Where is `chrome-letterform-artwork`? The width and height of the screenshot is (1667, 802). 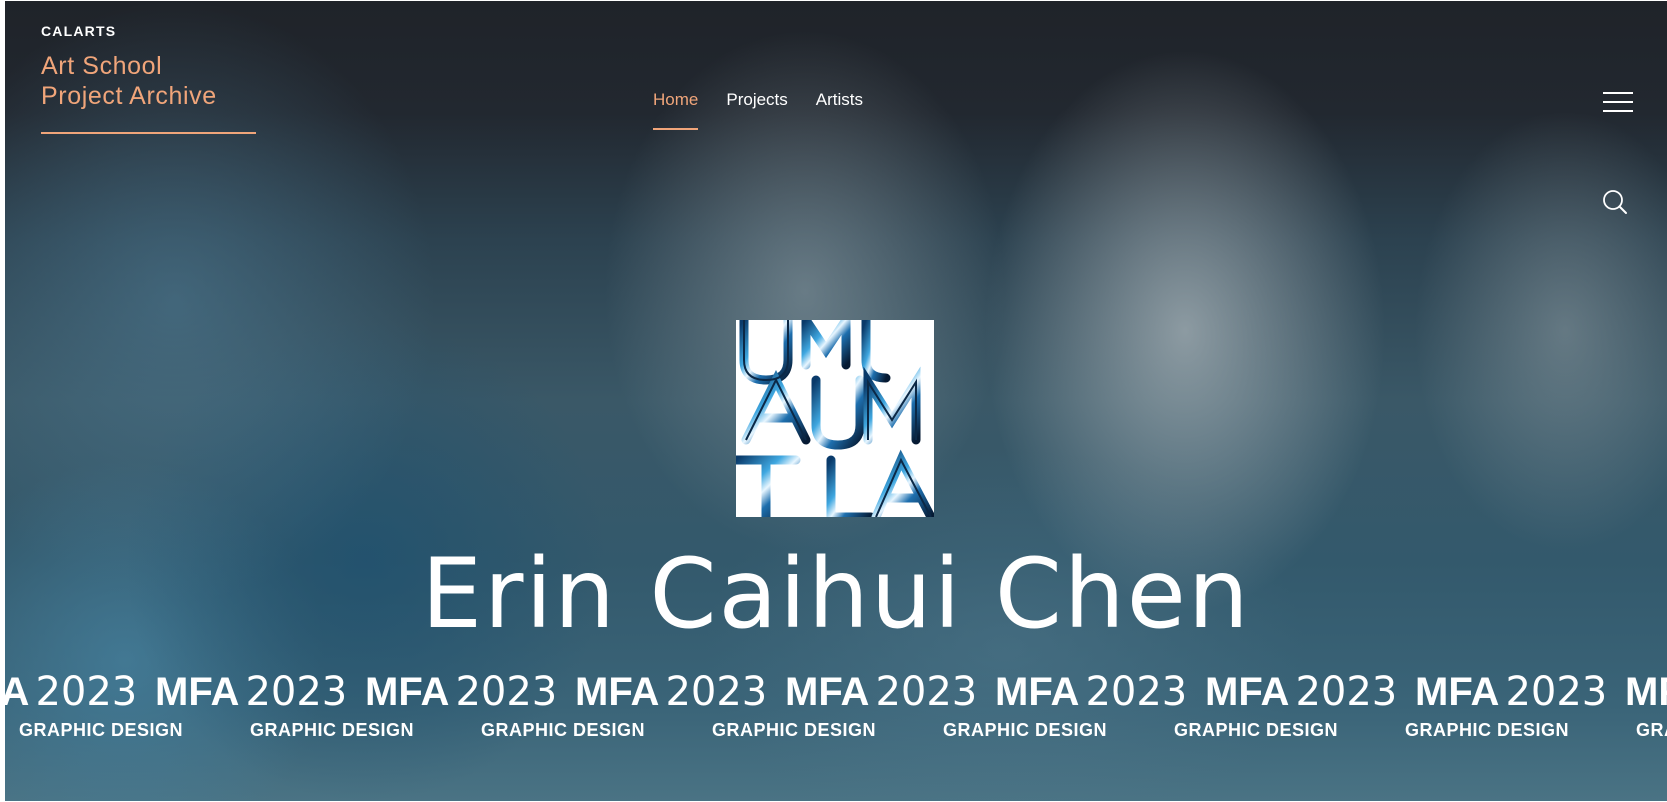
chrome-letterform-artwork is located at coordinates (835, 418).